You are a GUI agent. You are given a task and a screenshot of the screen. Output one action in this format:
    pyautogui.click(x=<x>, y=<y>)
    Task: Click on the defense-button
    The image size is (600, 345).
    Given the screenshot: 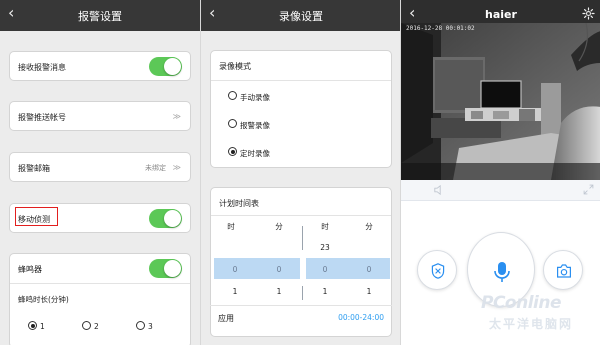 What is the action you would take?
    pyautogui.click(x=437, y=270)
    